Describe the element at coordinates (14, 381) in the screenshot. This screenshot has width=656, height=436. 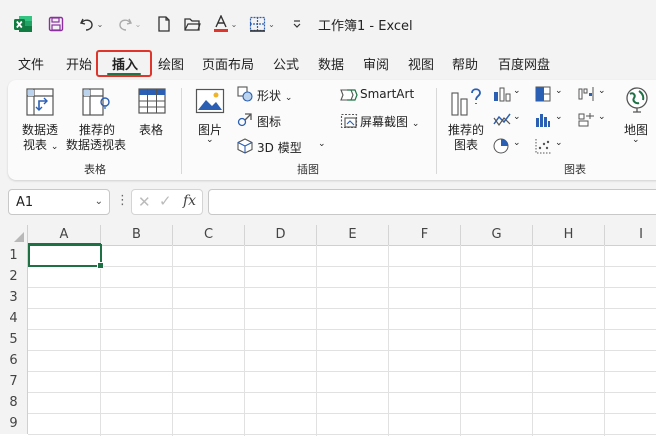
I see `row-header-7: 7` at that location.